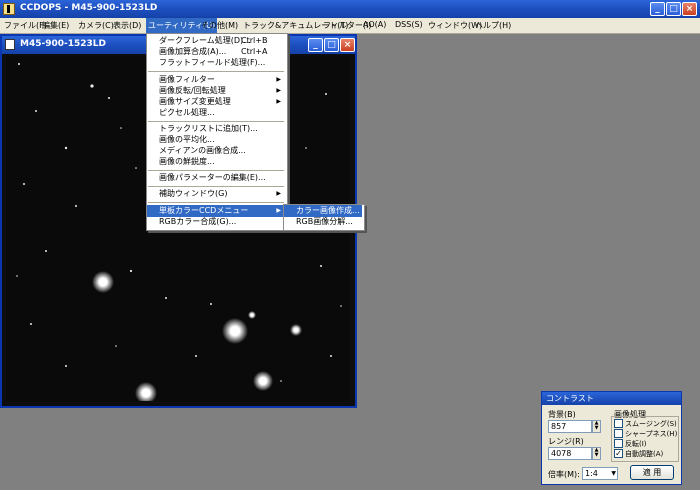 The width and height of the screenshot is (700, 490). What do you see at coordinates (644, 454) in the screenshot?
I see `auto-adjust-label: 自動調整(A)` at bounding box center [644, 454].